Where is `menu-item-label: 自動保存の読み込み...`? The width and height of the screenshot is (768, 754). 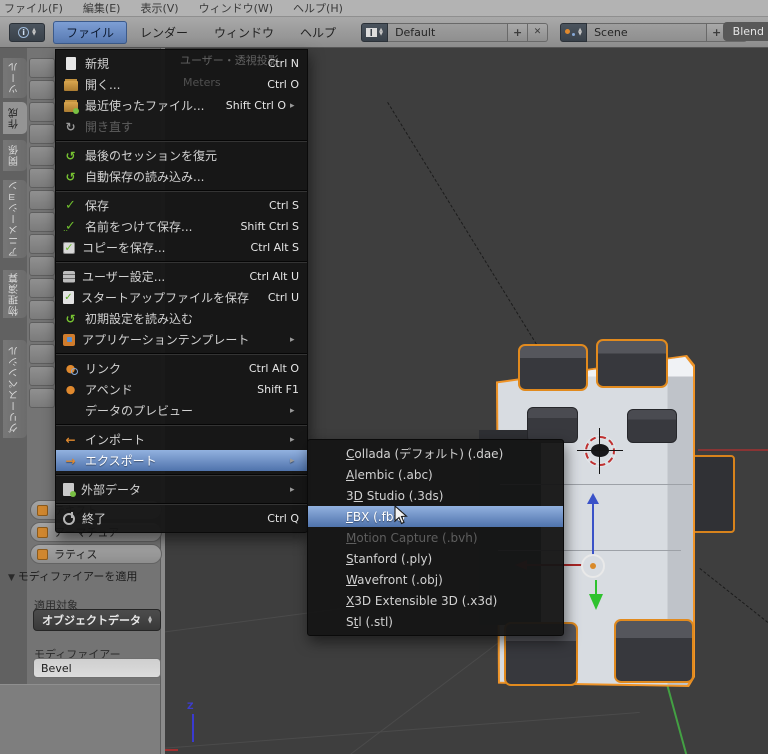 menu-item-label: 自動保存の読み込み... is located at coordinates (145, 177).